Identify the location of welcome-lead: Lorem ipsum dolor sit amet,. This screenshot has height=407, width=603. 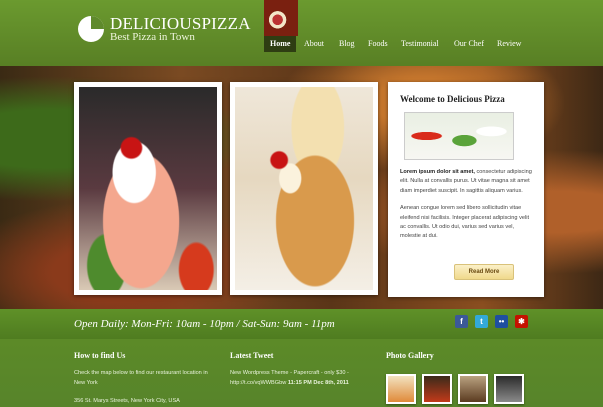
(437, 172).